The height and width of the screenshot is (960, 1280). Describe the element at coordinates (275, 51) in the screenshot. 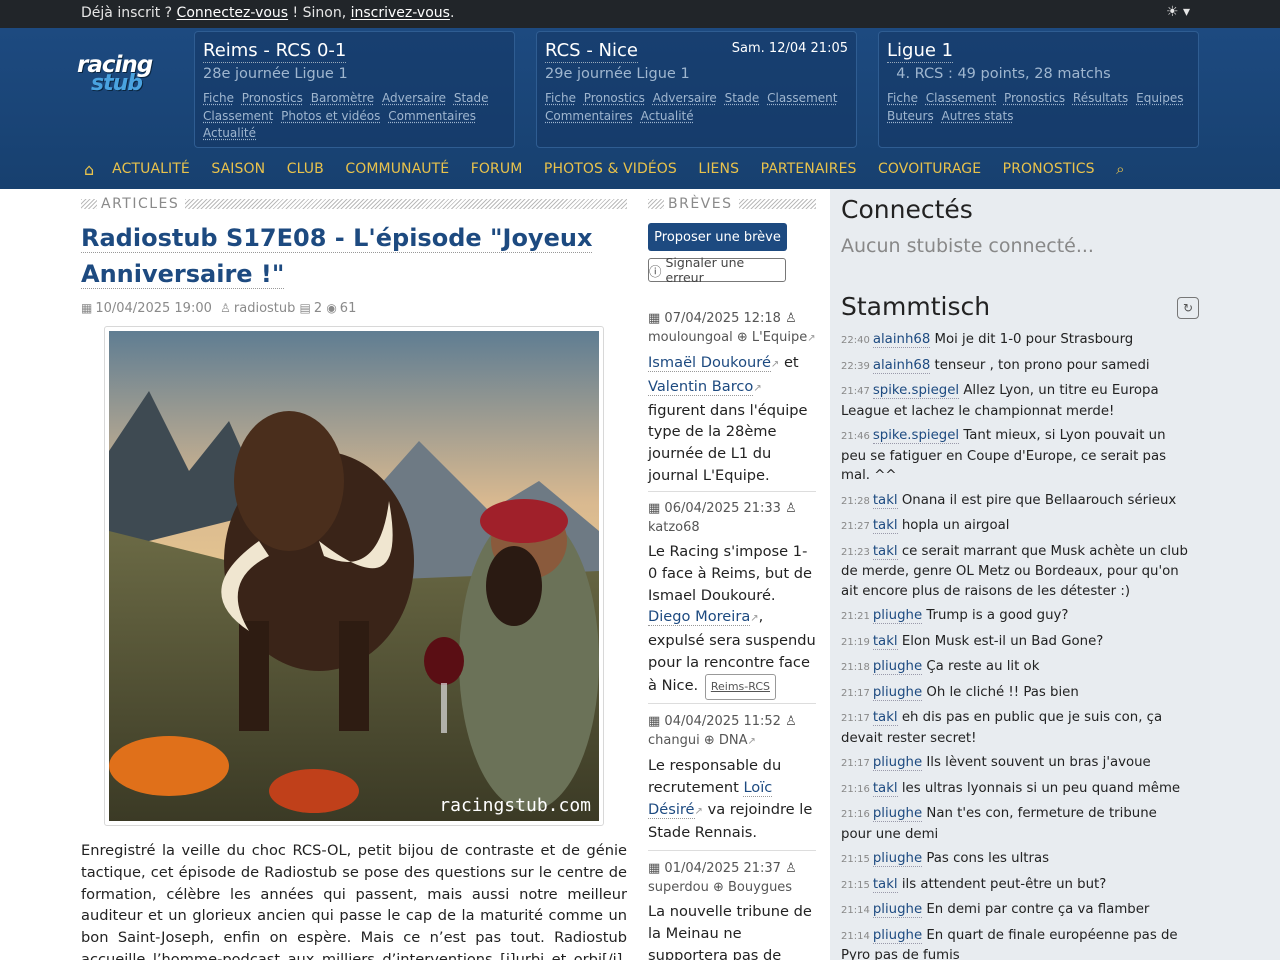

I see `card-title: Reims - RCS 0-1` at that location.